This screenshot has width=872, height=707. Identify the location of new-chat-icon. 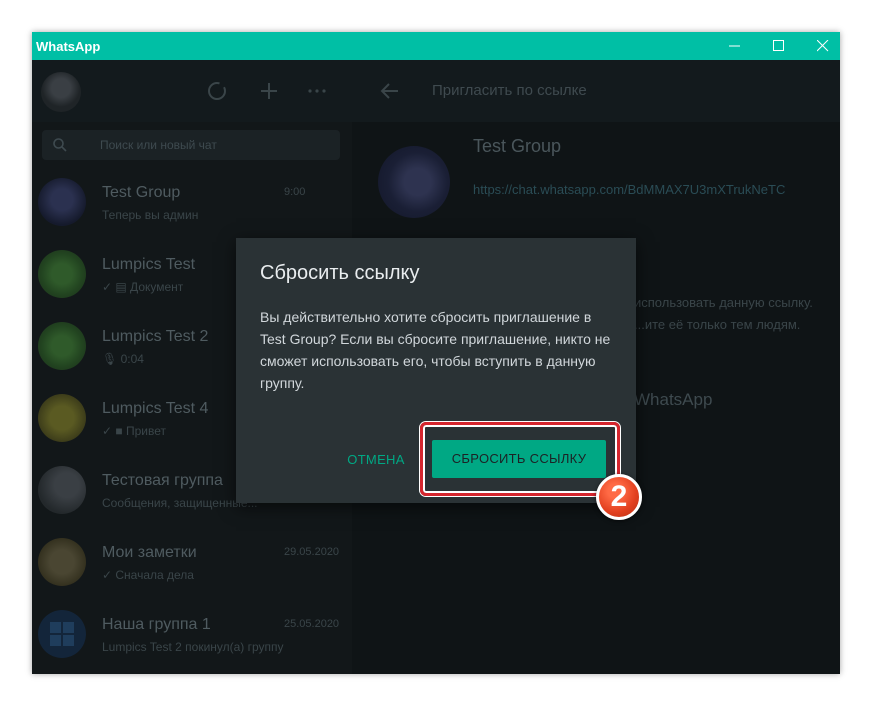
(269, 91).